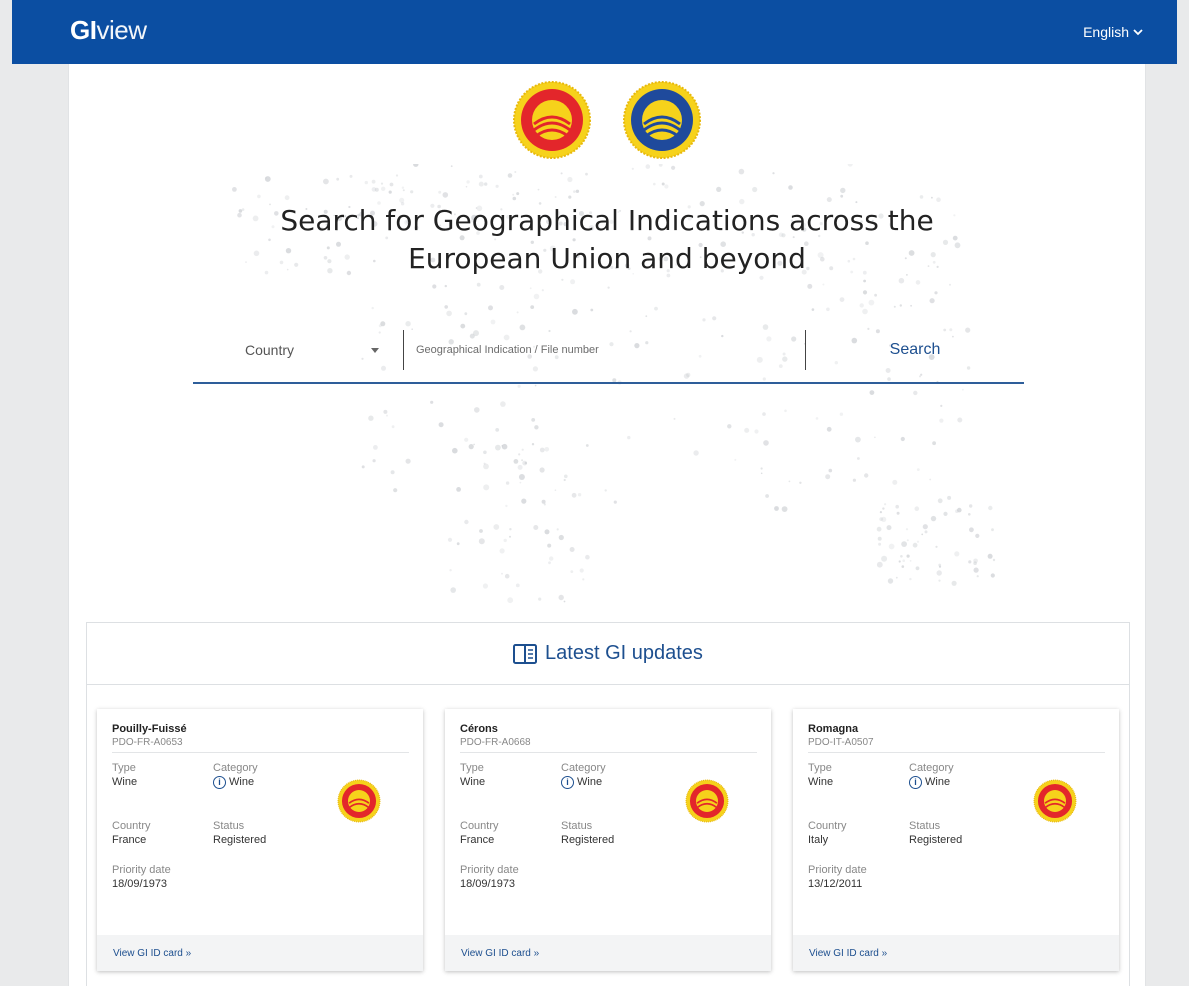 The height and width of the screenshot is (986, 1189). What do you see at coordinates (108, 30) in the screenshot?
I see `giview-logo: GI view` at bounding box center [108, 30].